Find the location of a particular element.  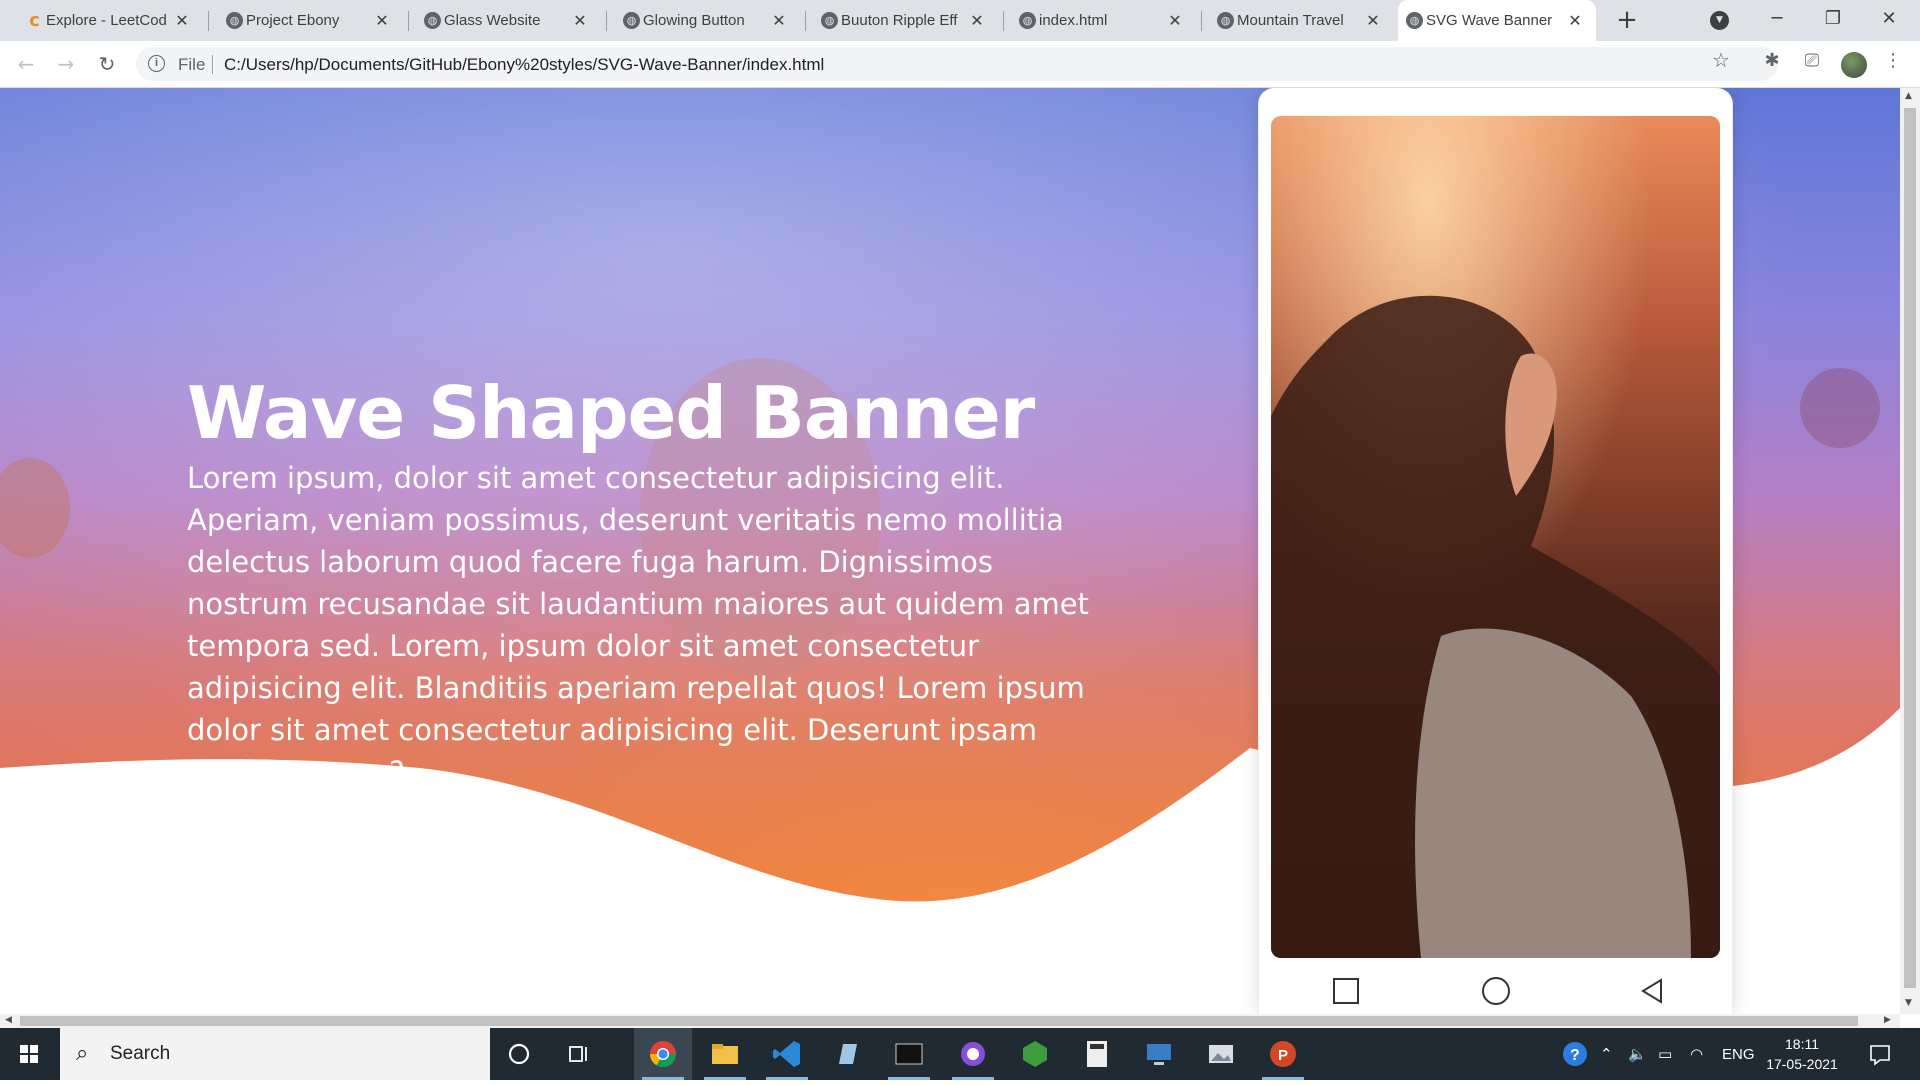

tab-title: SVG Wave Banner is located at coordinates (1489, 20).